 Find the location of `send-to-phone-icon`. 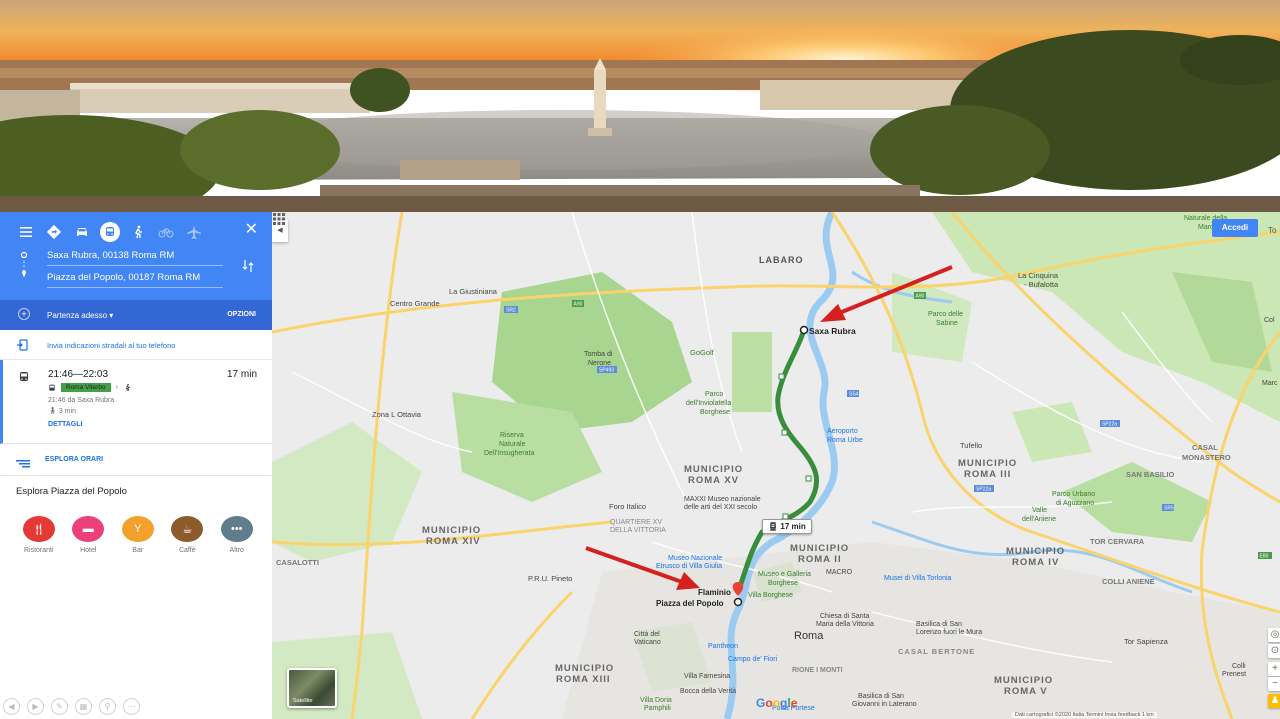

send-to-phone-icon is located at coordinates (23, 347).